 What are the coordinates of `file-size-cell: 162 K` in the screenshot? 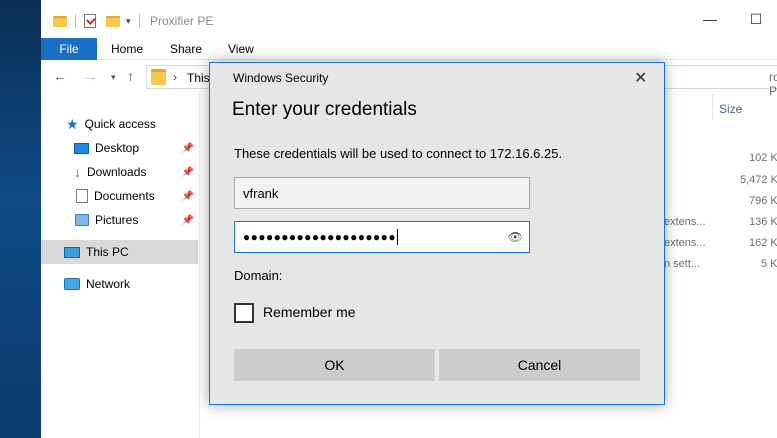 It's located at (763, 243).